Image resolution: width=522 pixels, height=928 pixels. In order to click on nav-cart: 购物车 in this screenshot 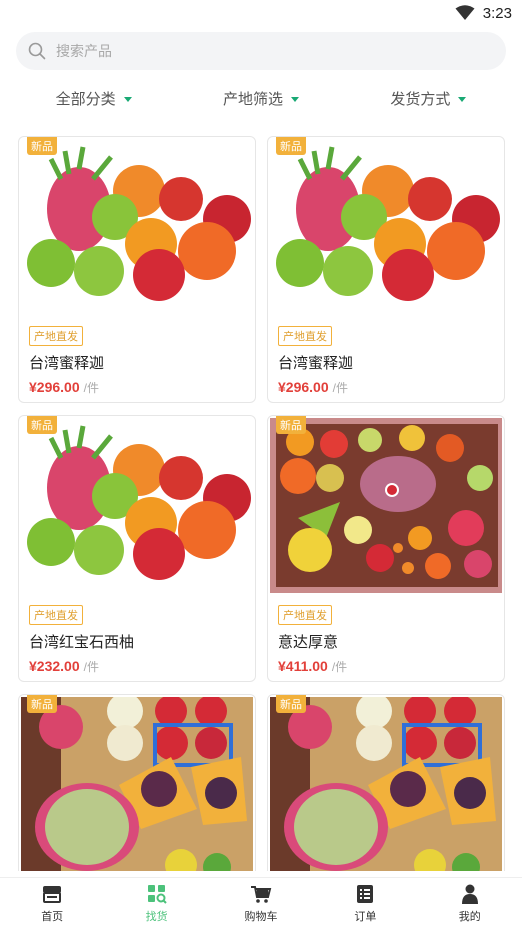, I will do `click(261, 903)`.